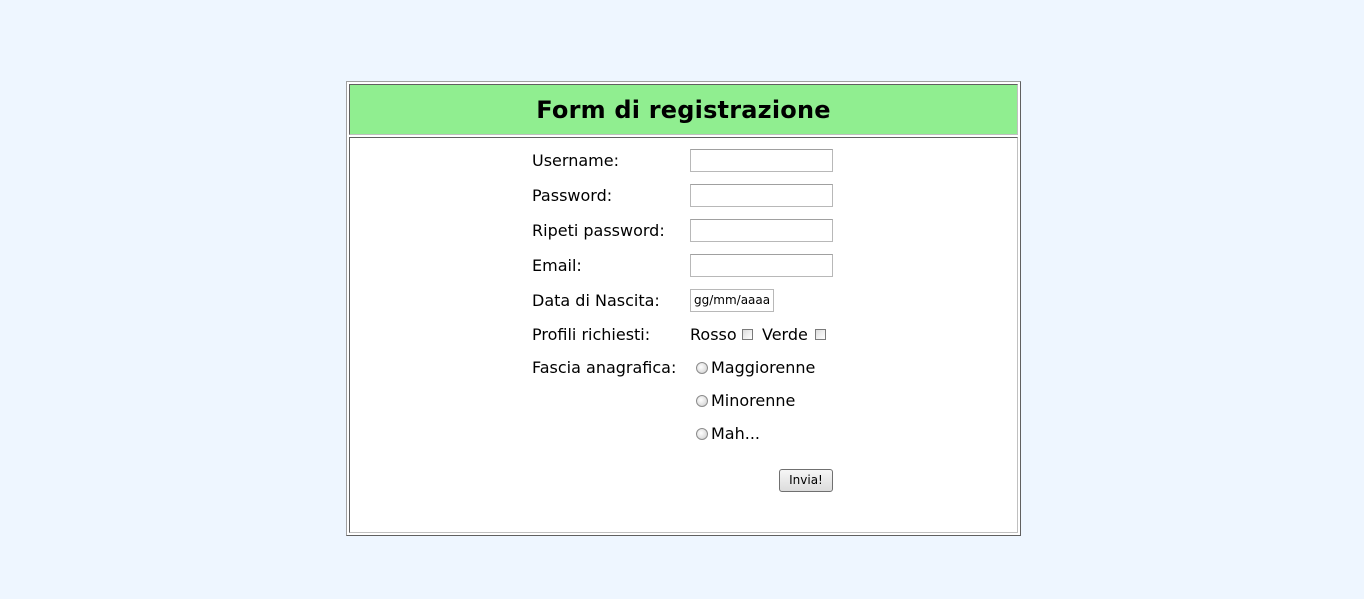 Image resolution: width=1364 pixels, height=599 pixels. I want to click on password-input, so click(761, 195).